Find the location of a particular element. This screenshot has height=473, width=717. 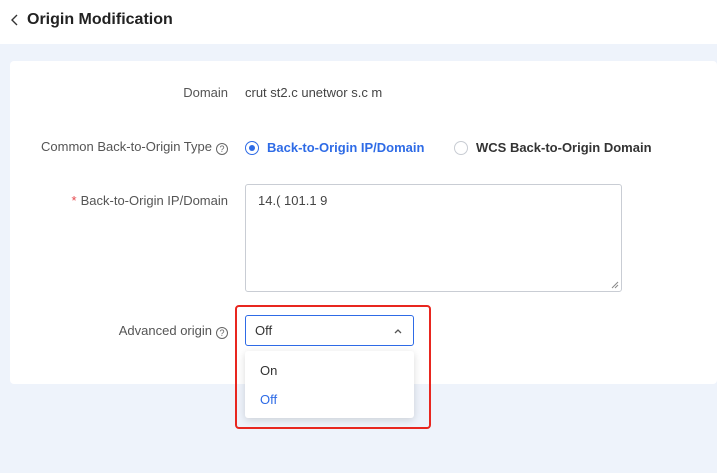

origin-ip-textarea: 14.( 101.1 9 is located at coordinates (433, 238).